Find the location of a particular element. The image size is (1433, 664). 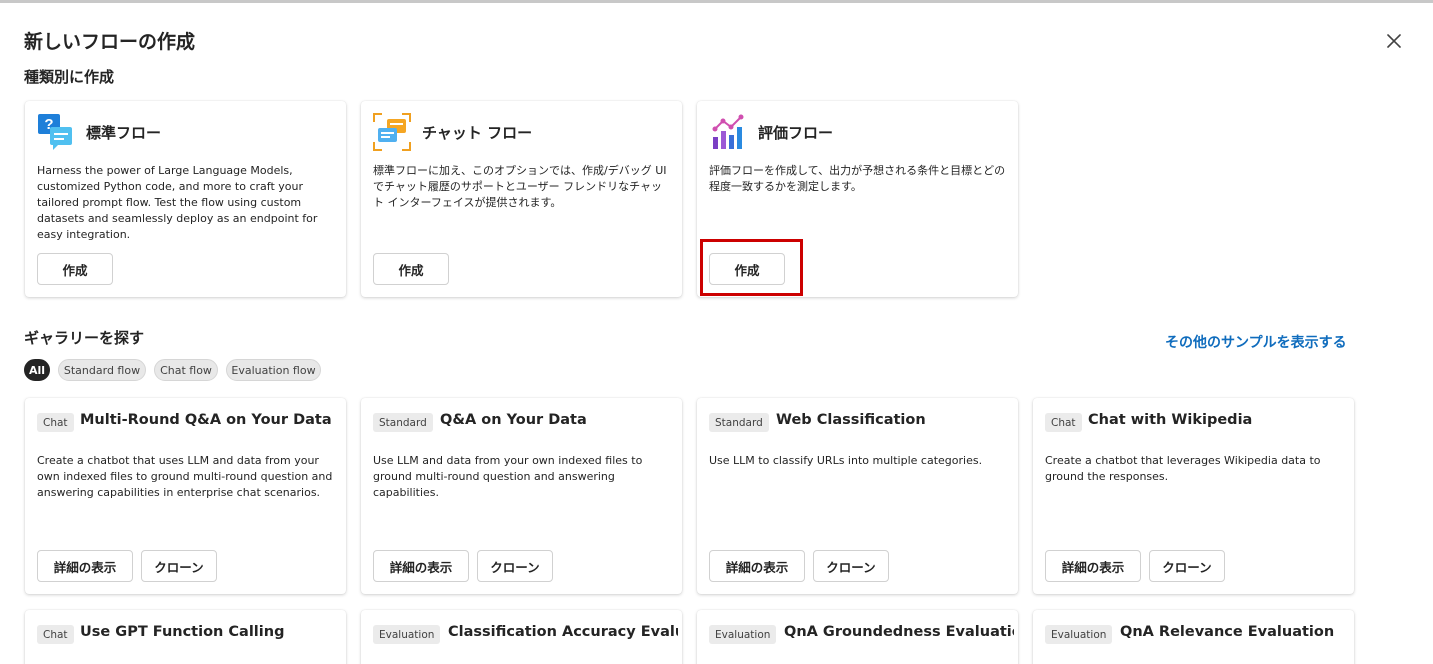

gallery-heading: ギャラリーを探す is located at coordinates (84, 338).